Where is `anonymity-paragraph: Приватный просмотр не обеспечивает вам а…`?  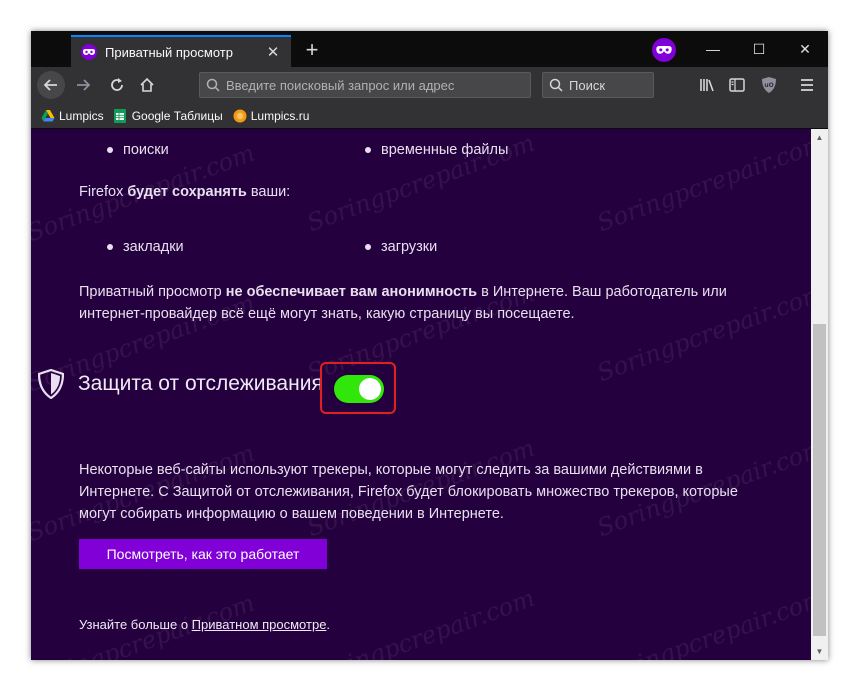
anonymity-paragraph: Приватный просмотр не обеспечивает вам а… is located at coordinates (403, 303).